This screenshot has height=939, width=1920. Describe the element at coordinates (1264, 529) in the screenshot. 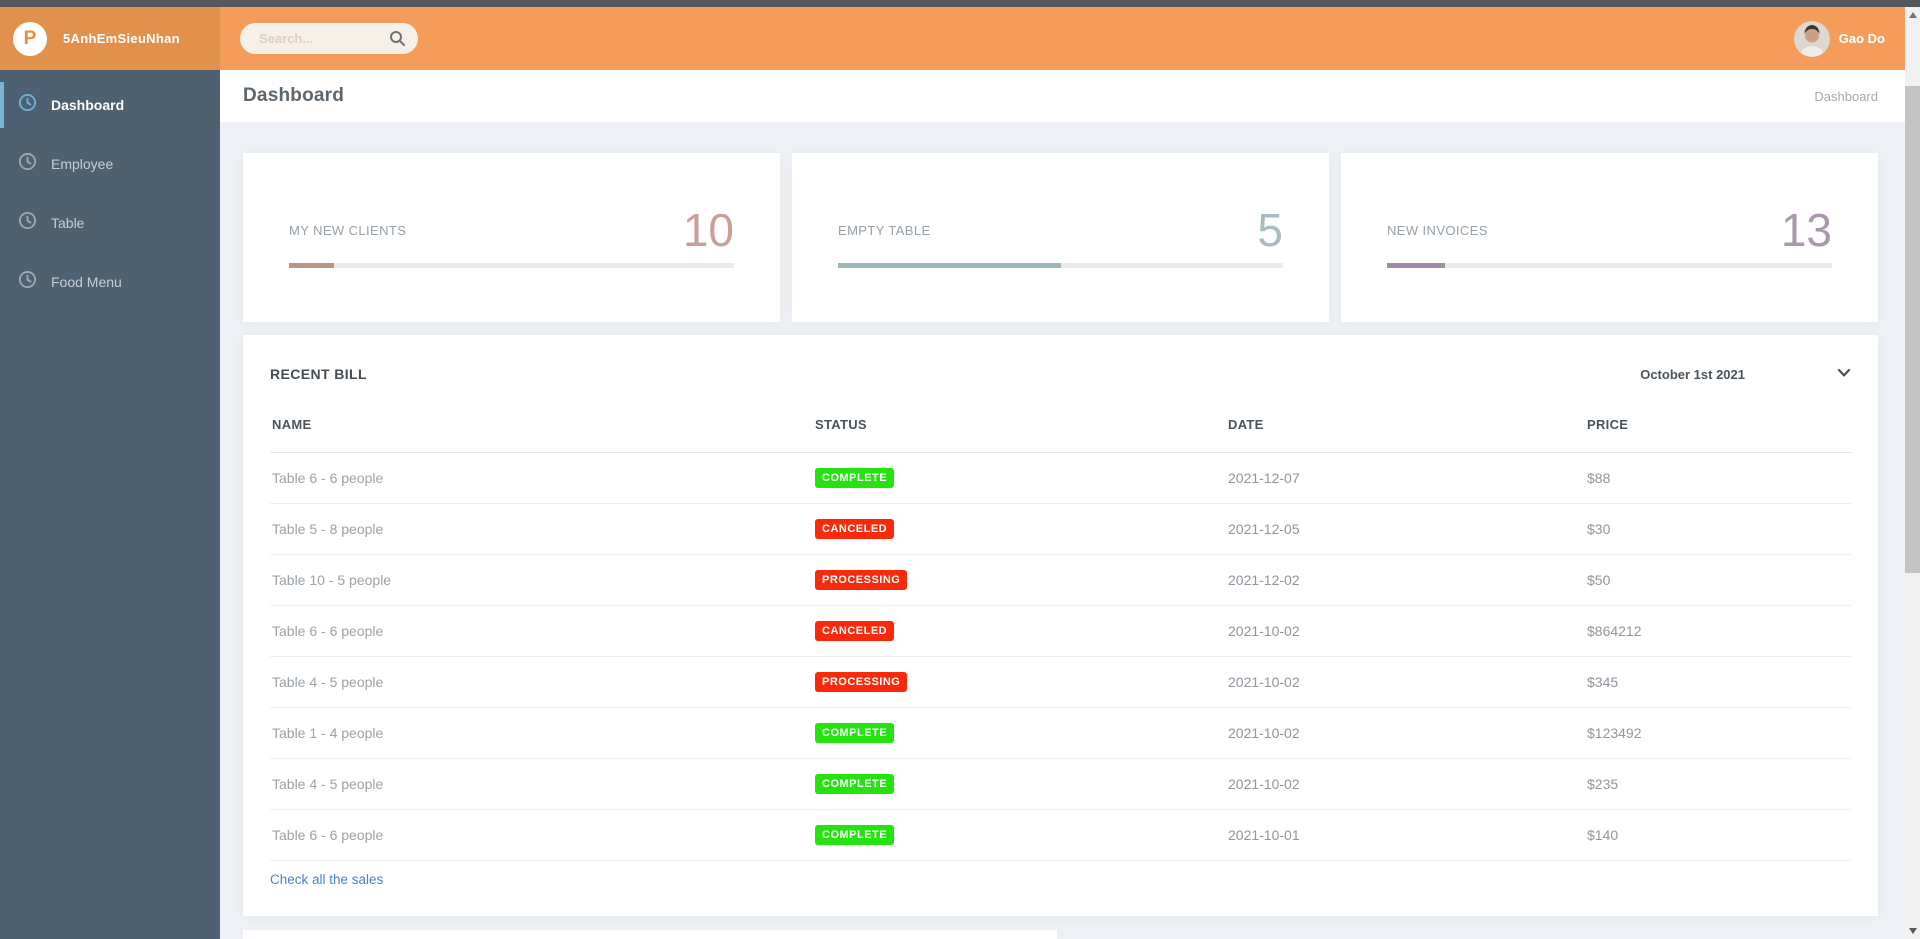

I see `bill-date: 2021-12-05` at that location.